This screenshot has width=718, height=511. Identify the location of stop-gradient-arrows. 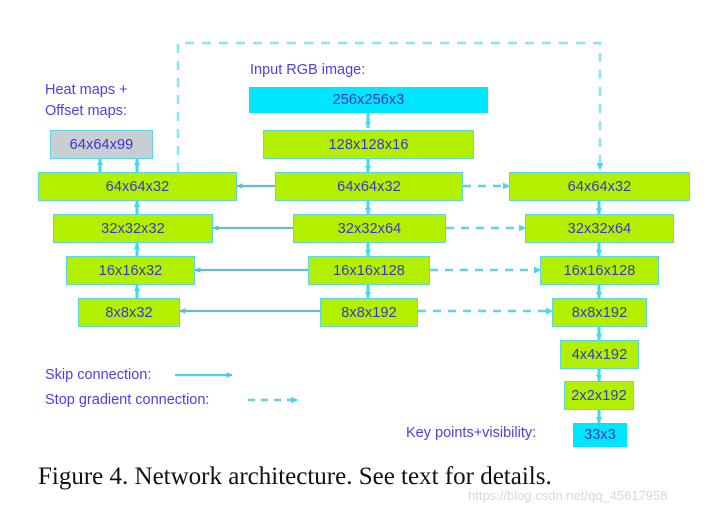
(486, 248).